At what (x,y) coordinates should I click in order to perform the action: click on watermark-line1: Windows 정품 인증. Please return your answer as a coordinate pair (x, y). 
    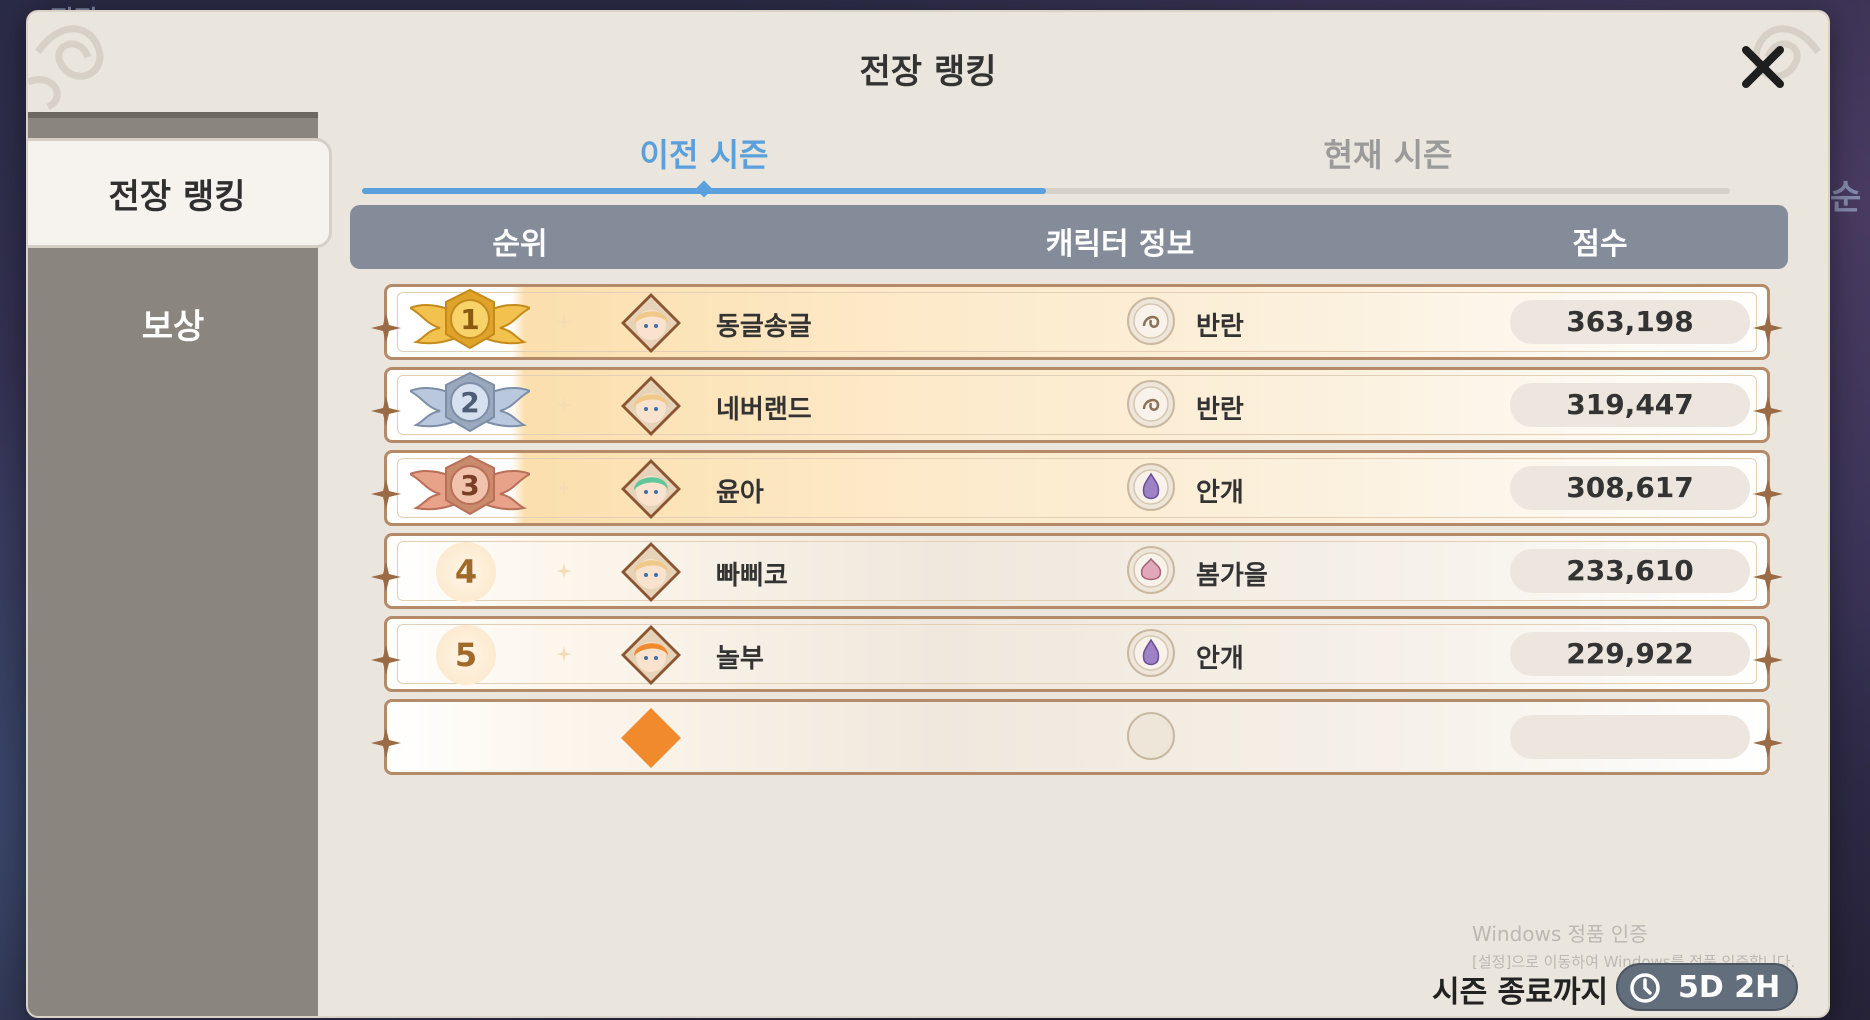
    Looking at the image, I should click on (1560, 934).